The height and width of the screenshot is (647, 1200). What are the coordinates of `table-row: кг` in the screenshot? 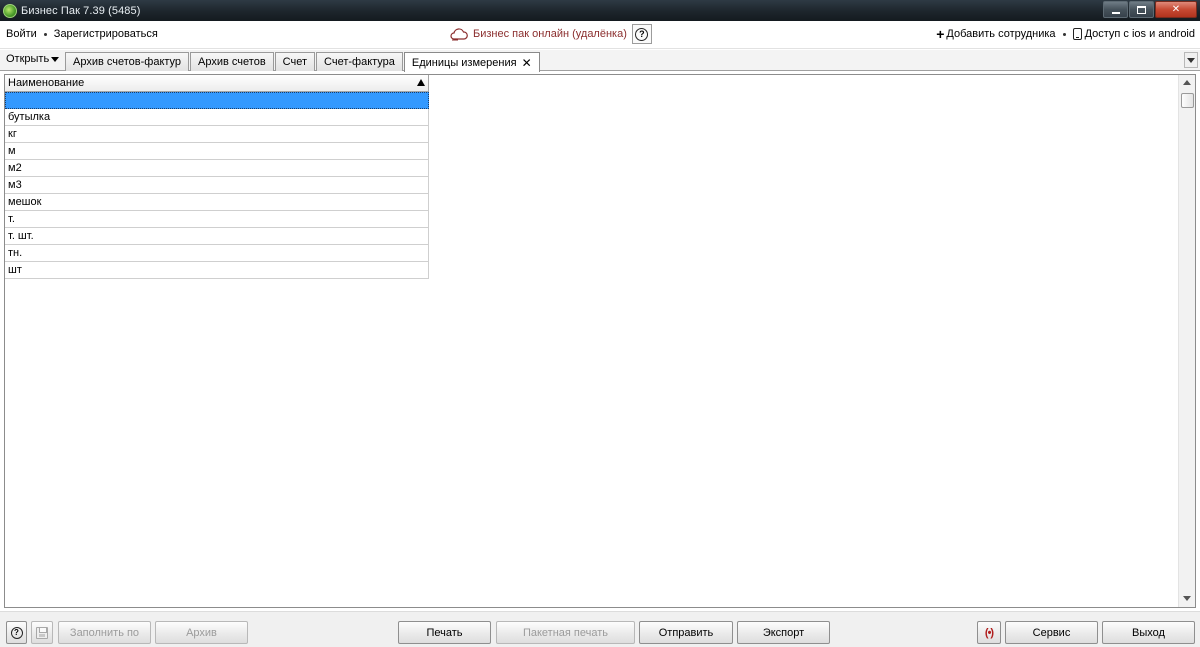 It's located at (217, 134).